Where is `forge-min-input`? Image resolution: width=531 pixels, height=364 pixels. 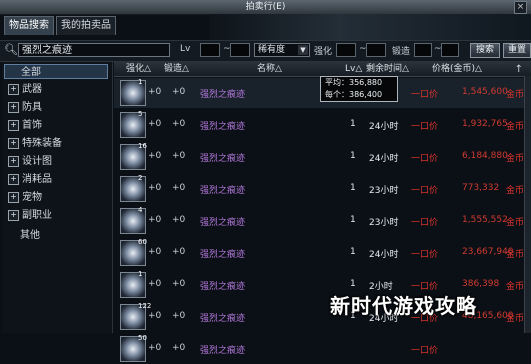 forge-min-input is located at coordinates (423, 50).